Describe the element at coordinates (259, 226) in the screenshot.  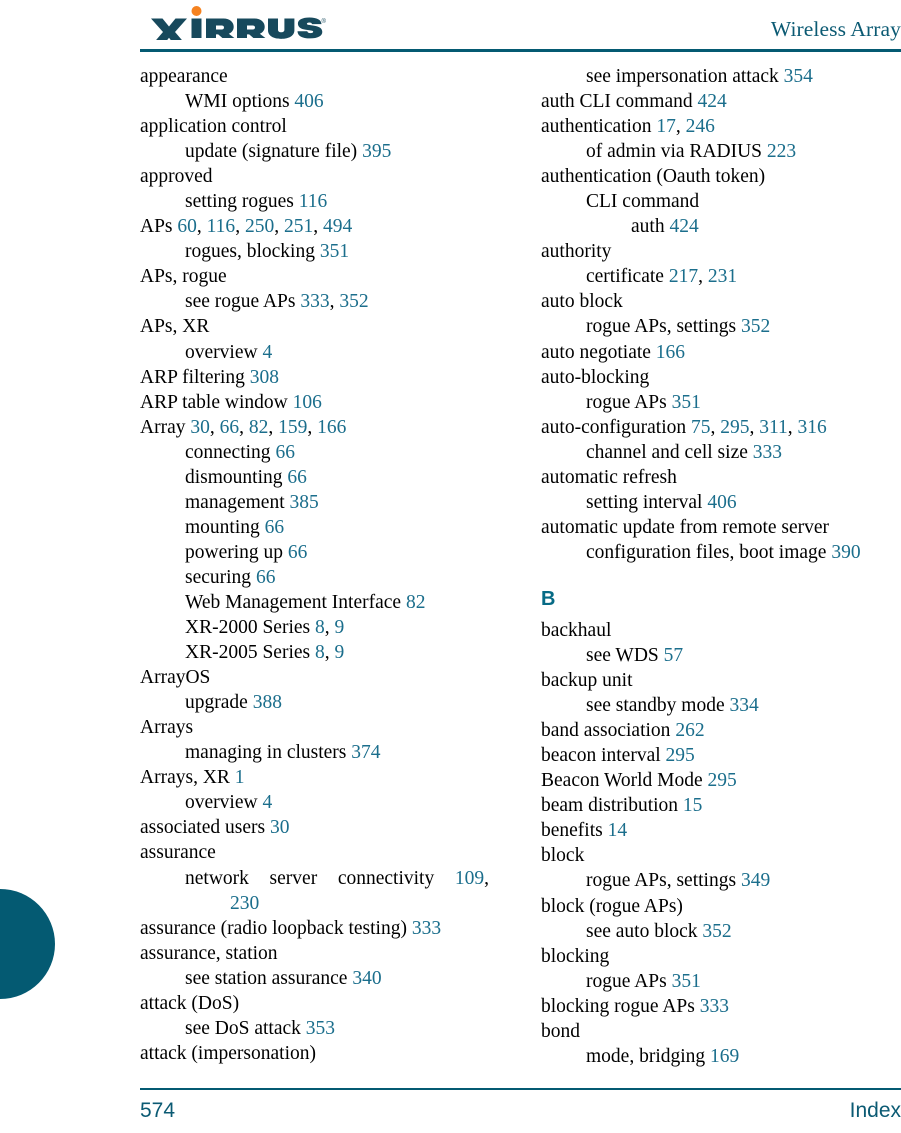
I see `page-reference: 250` at that location.